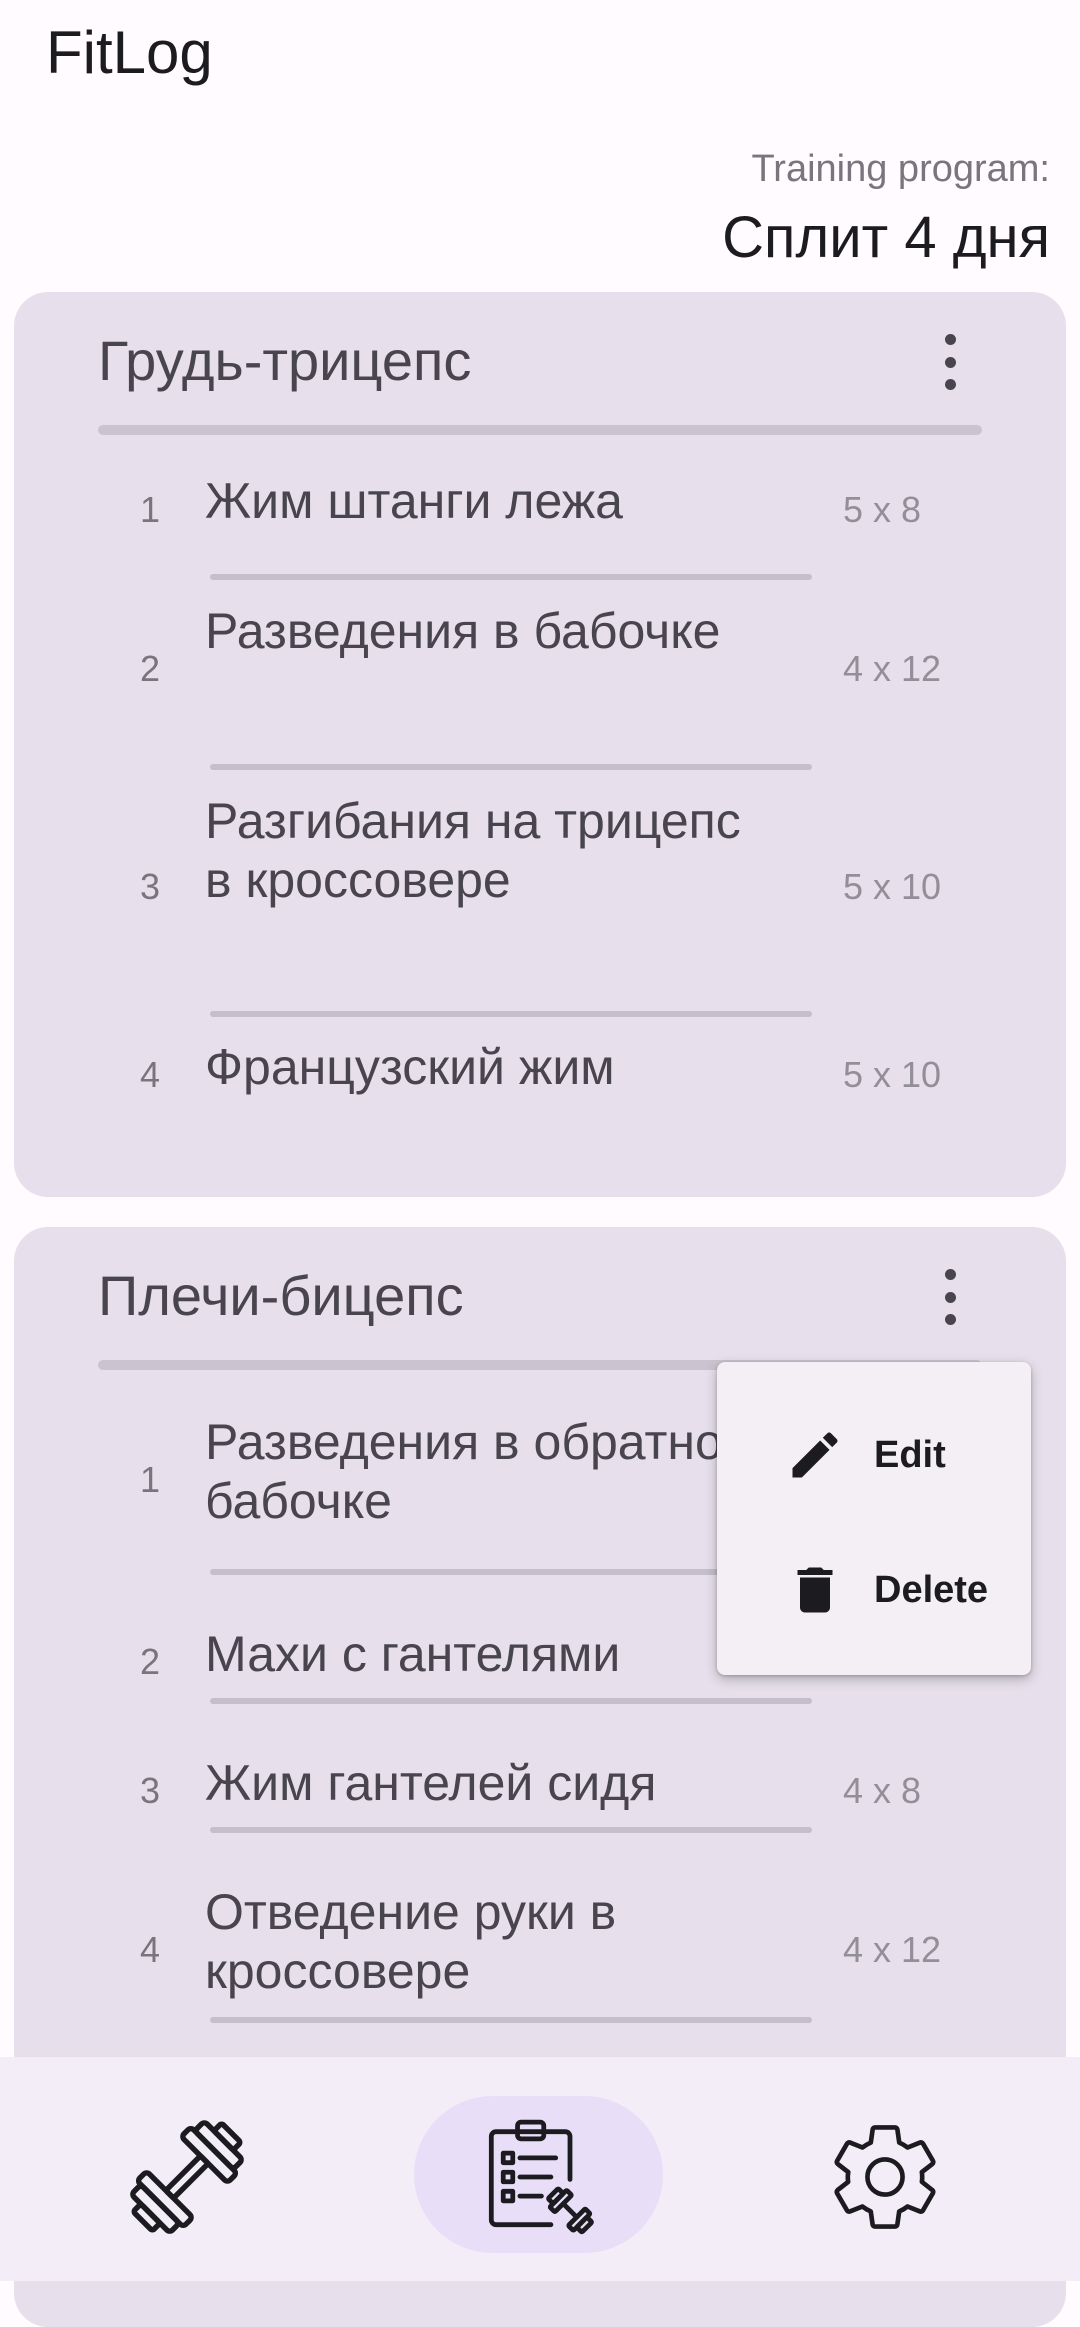  I want to click on nav-settings, so click(885, 2177).